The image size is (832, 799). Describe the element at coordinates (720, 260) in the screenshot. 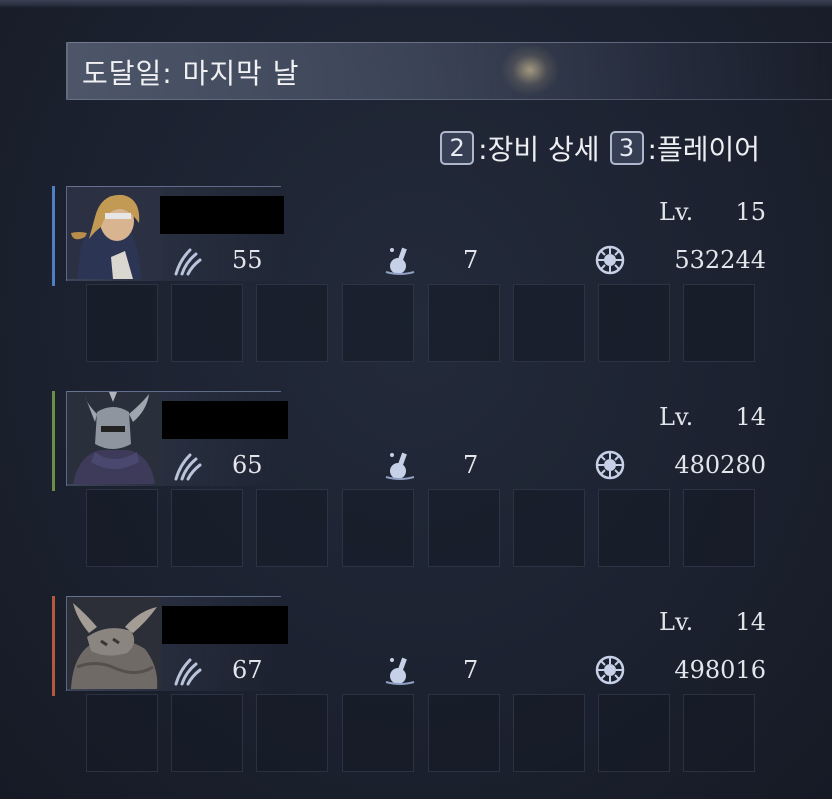

I see `stat3-value: 532244` at that location.